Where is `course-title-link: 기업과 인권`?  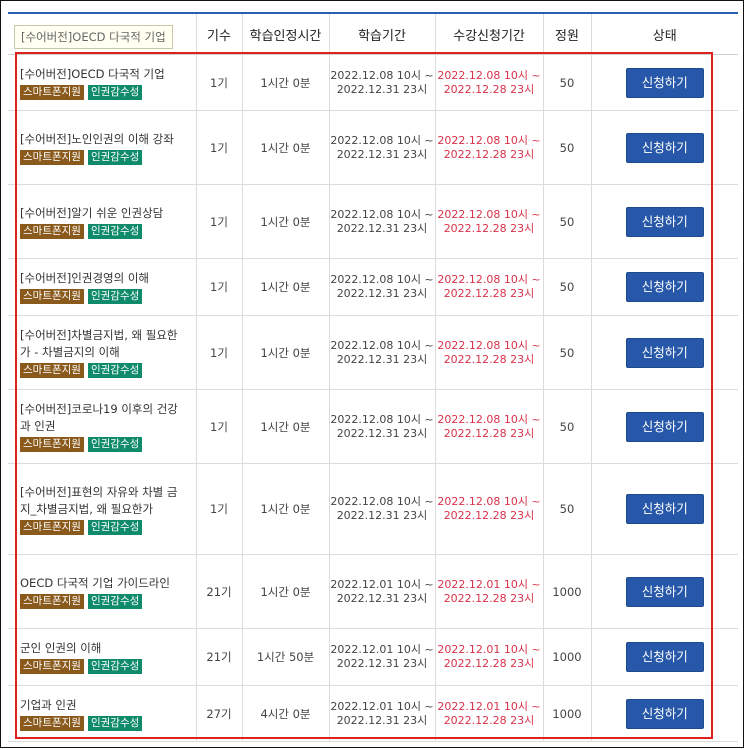 course-title-link: 기업과 인권 is located at coordinates (104, 705).